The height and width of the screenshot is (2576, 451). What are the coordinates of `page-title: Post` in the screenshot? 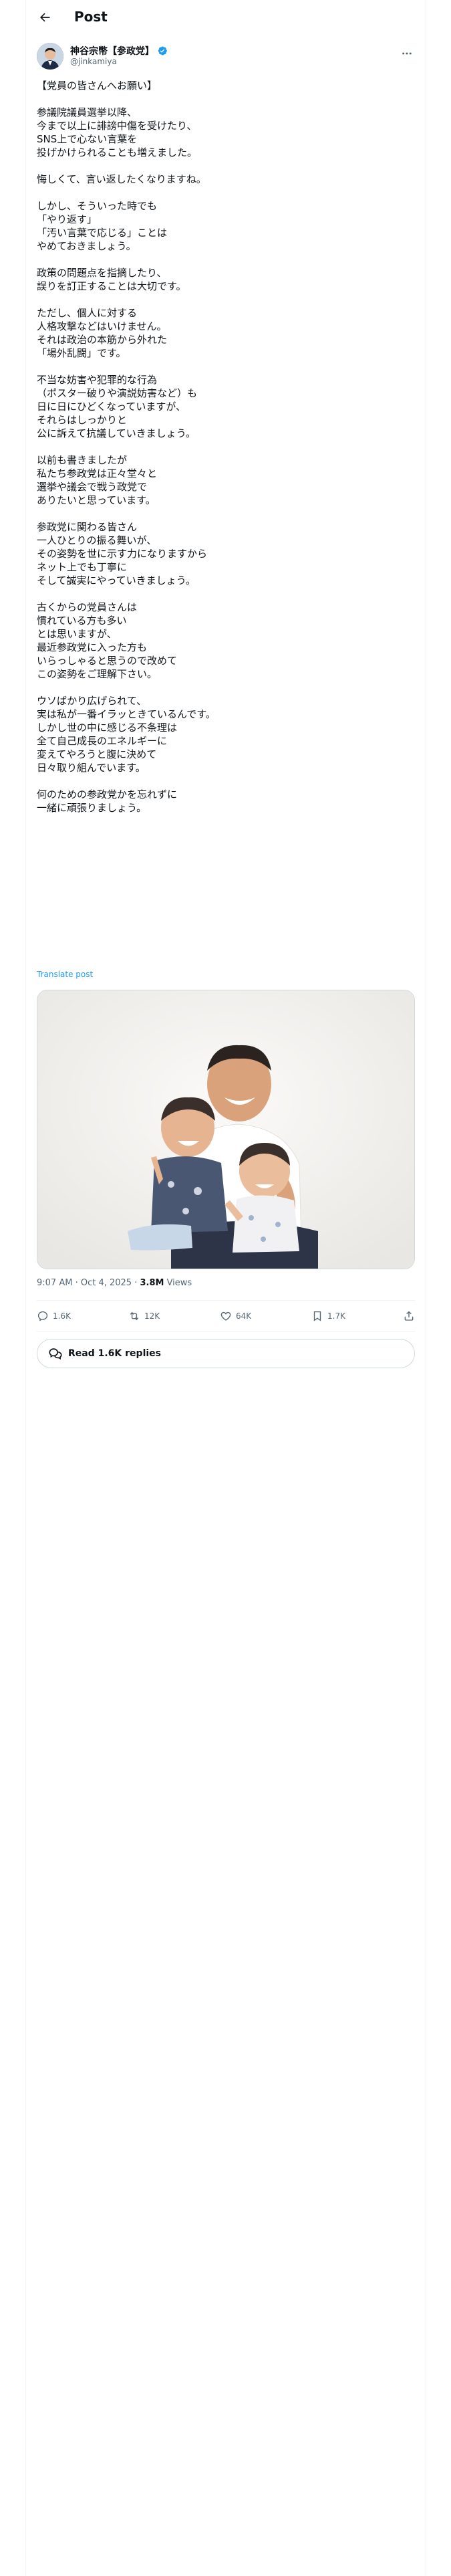 It's located at (91, 17).